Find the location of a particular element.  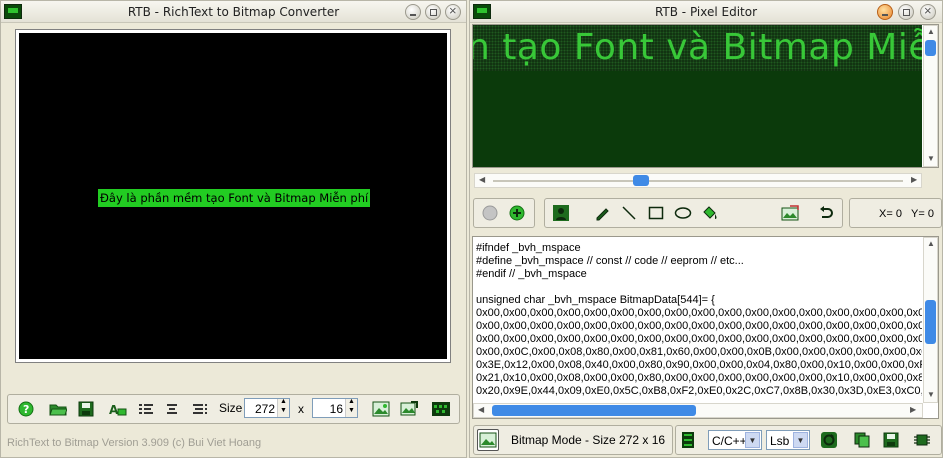

rectangle-icon is located at coordinates (656, 213).